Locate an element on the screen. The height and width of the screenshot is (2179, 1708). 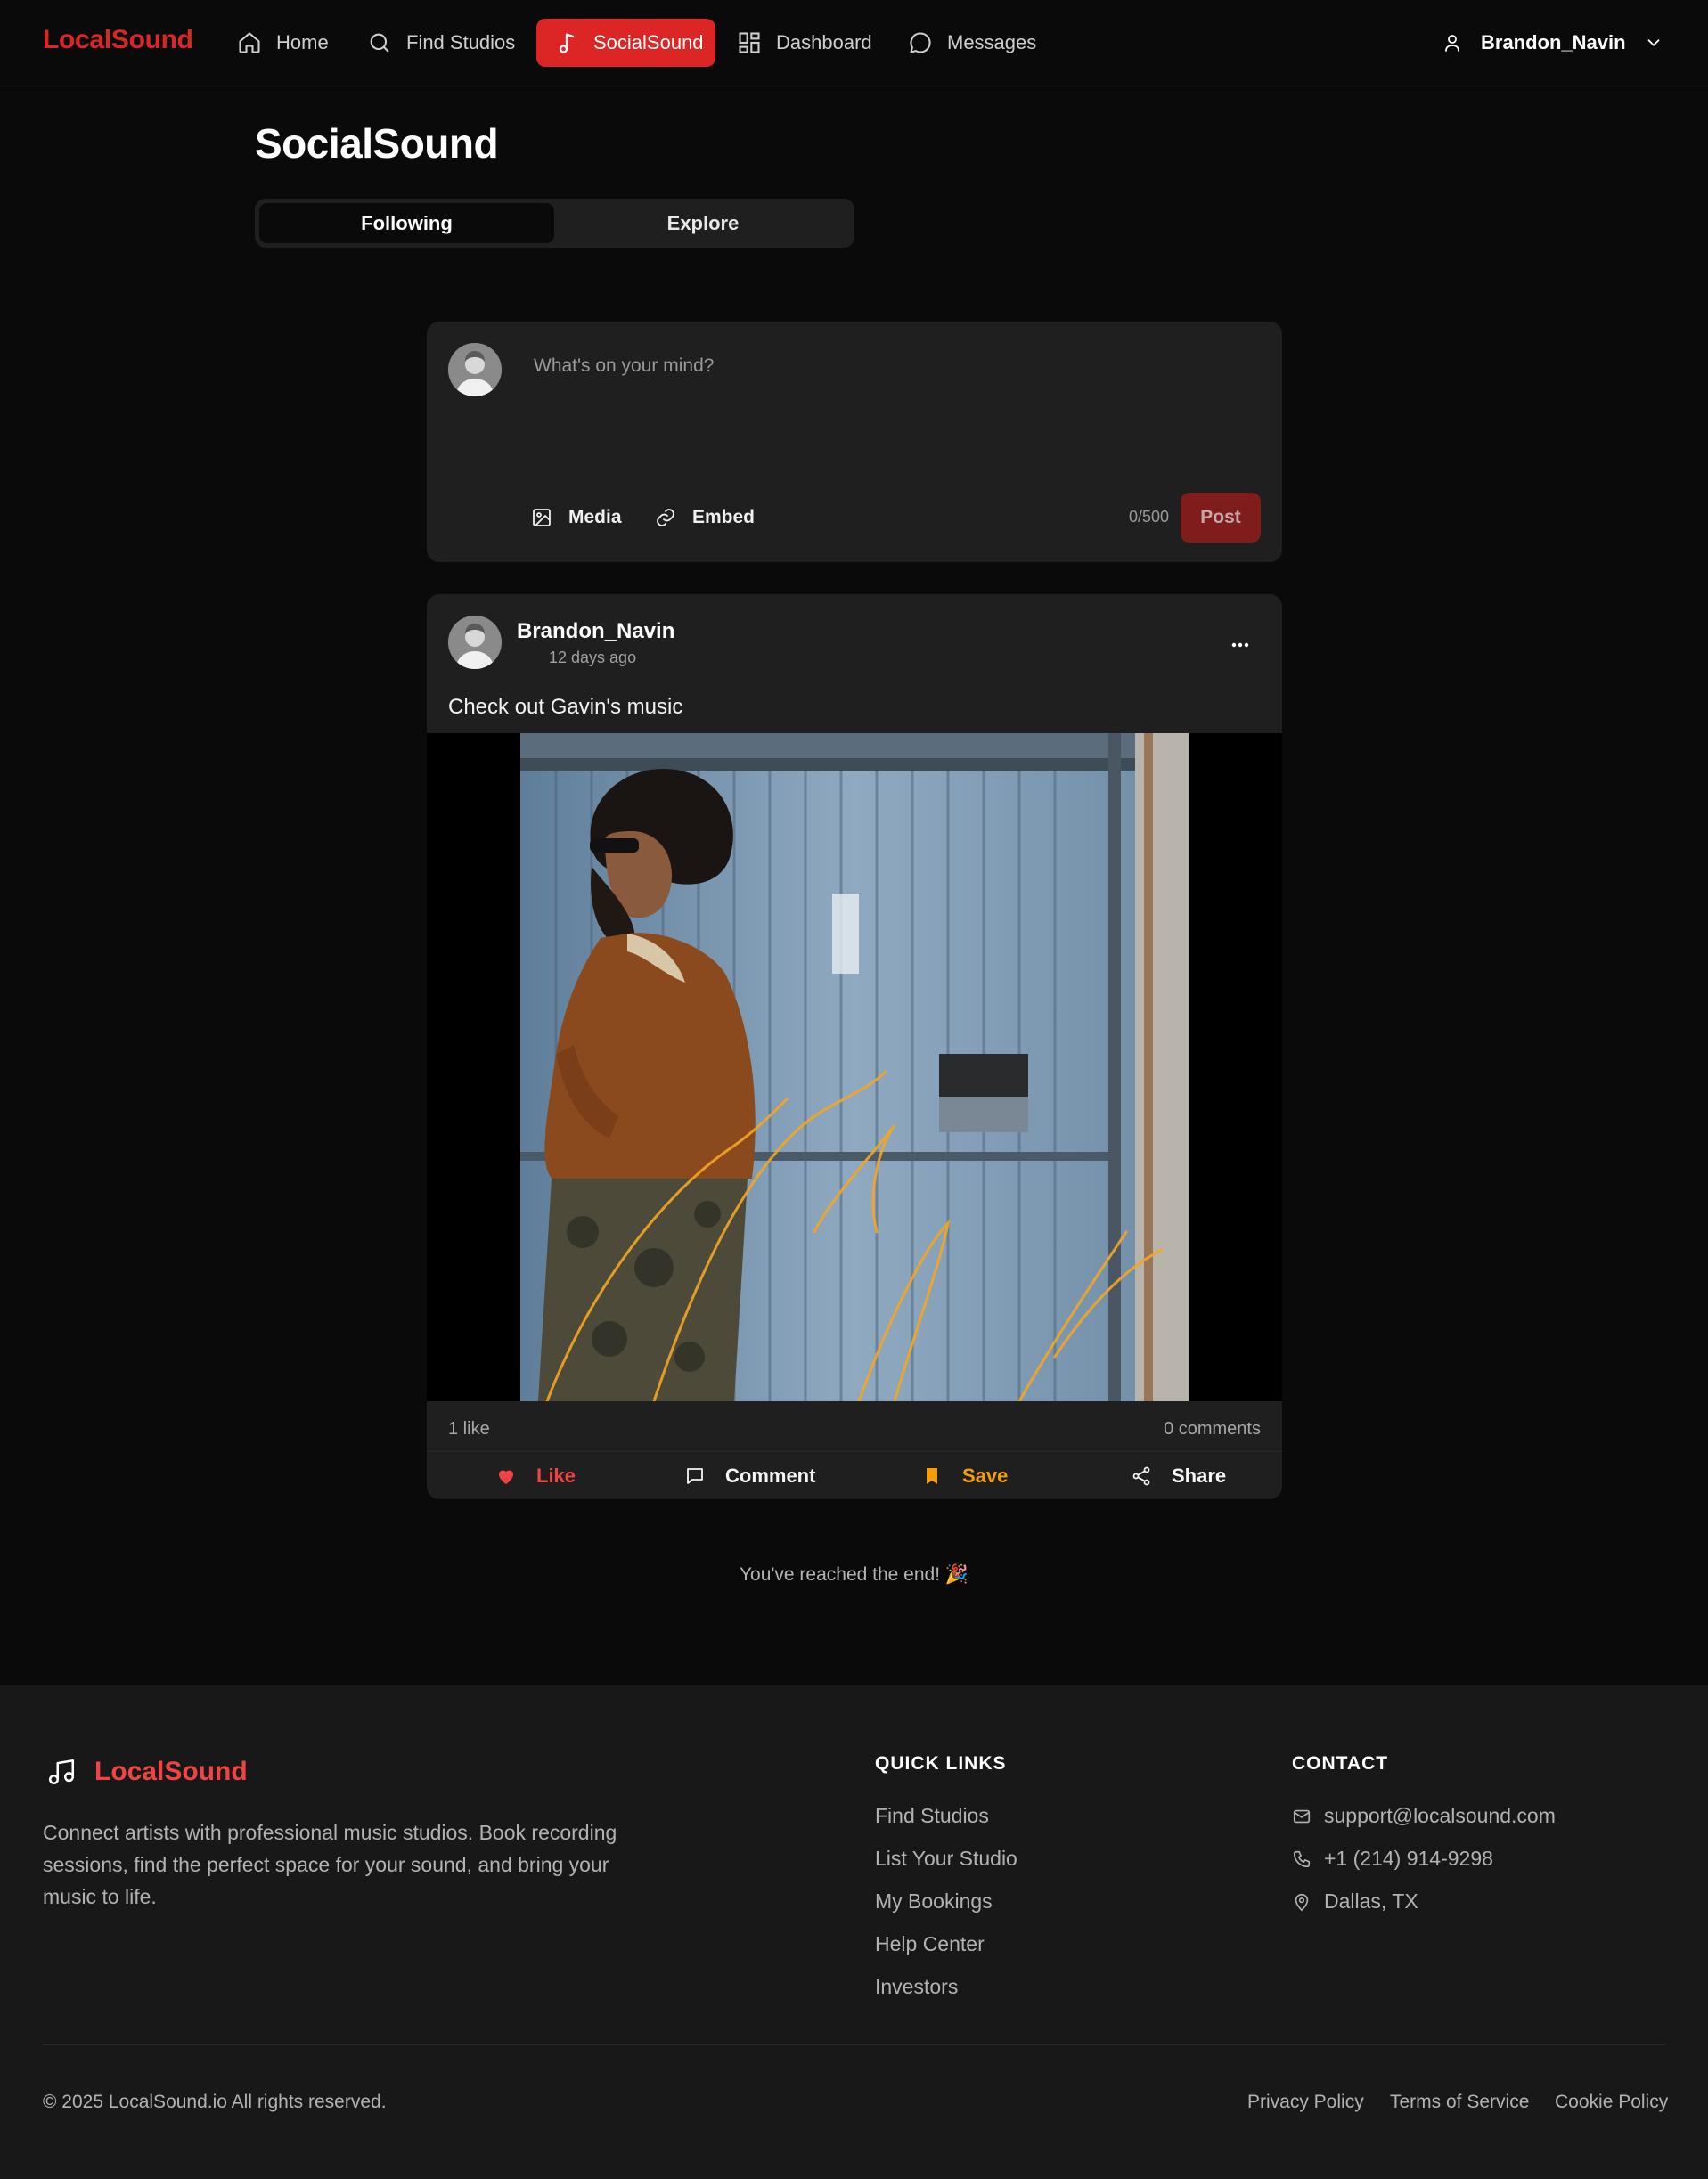
likes-count: 1 like is located at coordinates (469, 1429).